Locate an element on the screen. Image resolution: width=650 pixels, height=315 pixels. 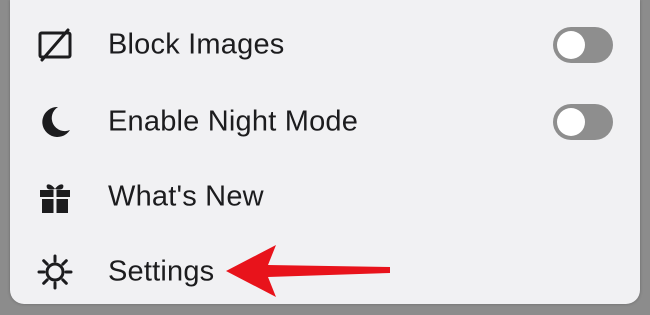
menu-item-label: Enable Night Mode is located at coordinates (233, 121).